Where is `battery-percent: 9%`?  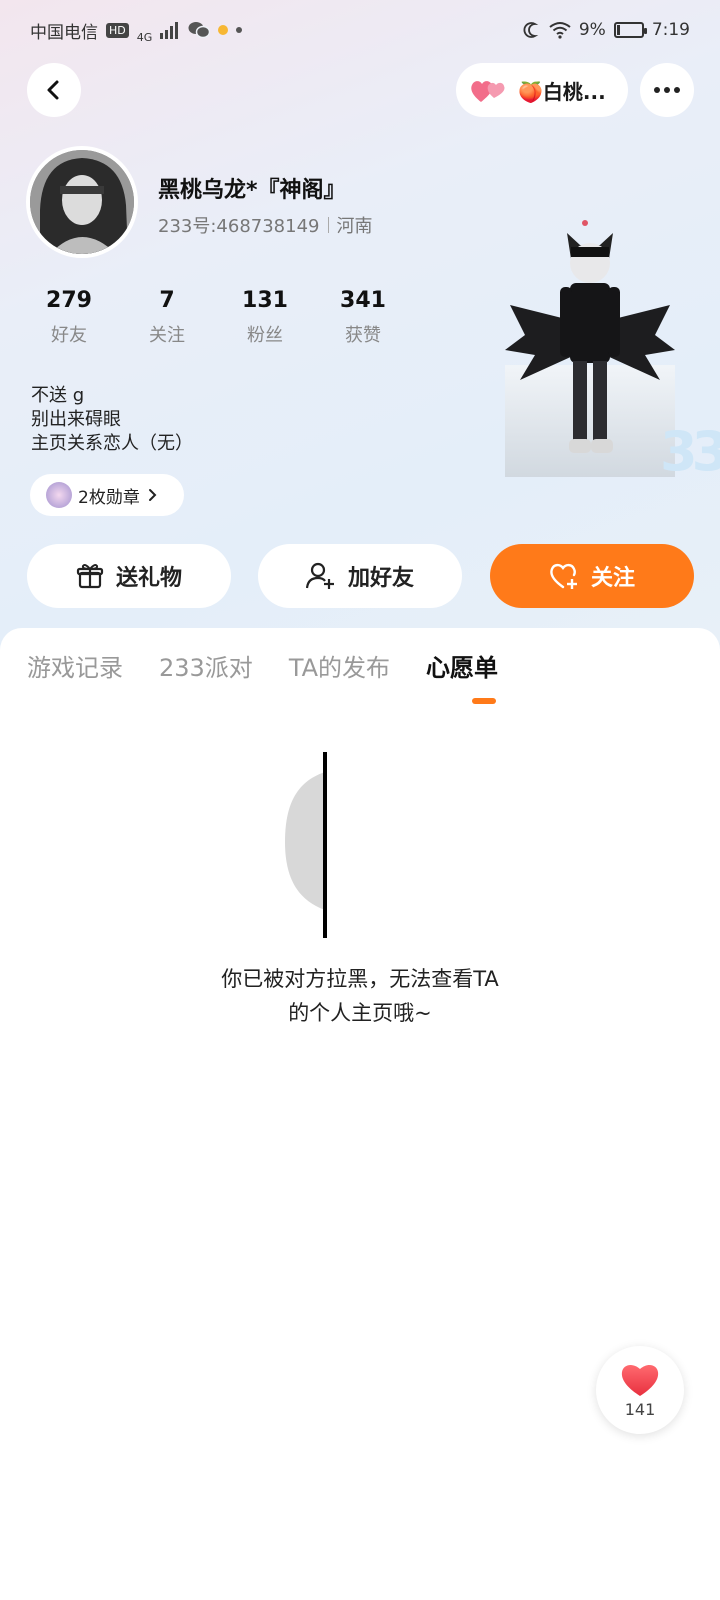 battery-percent: 9% is located at coordinates (592, 30).